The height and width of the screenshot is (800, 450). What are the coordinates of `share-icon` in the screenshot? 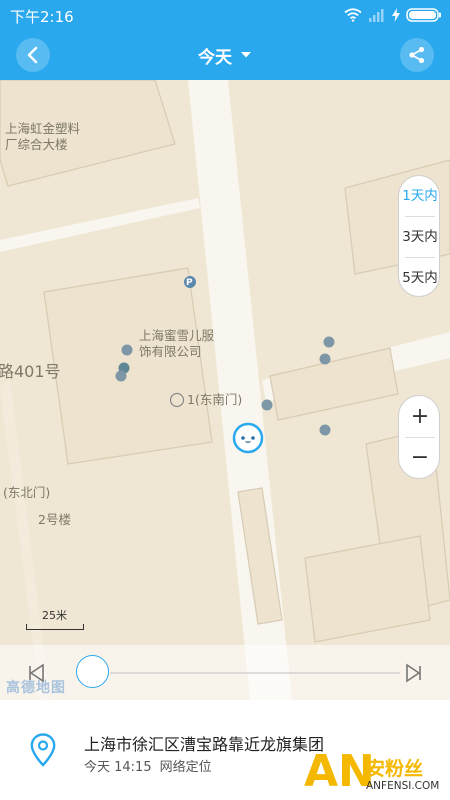 It's located at (417, 55).